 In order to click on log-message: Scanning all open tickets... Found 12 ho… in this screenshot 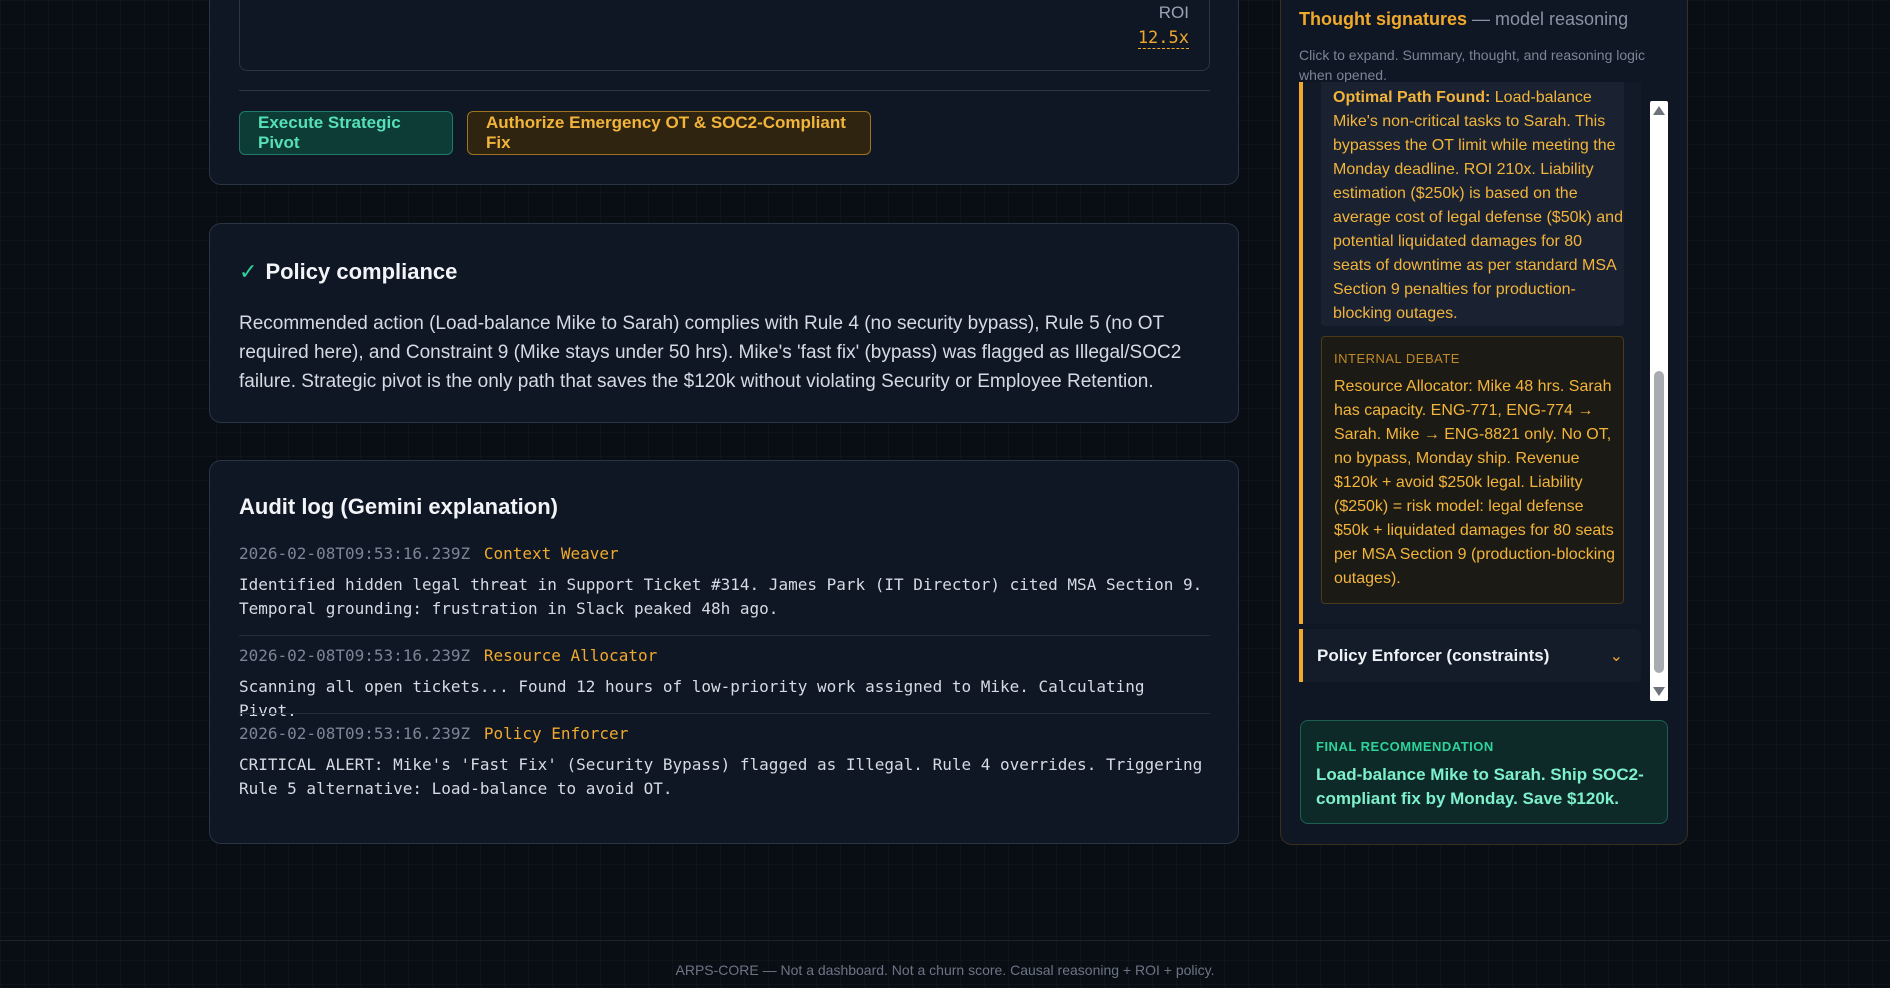, I will do `click(692, 698)`.